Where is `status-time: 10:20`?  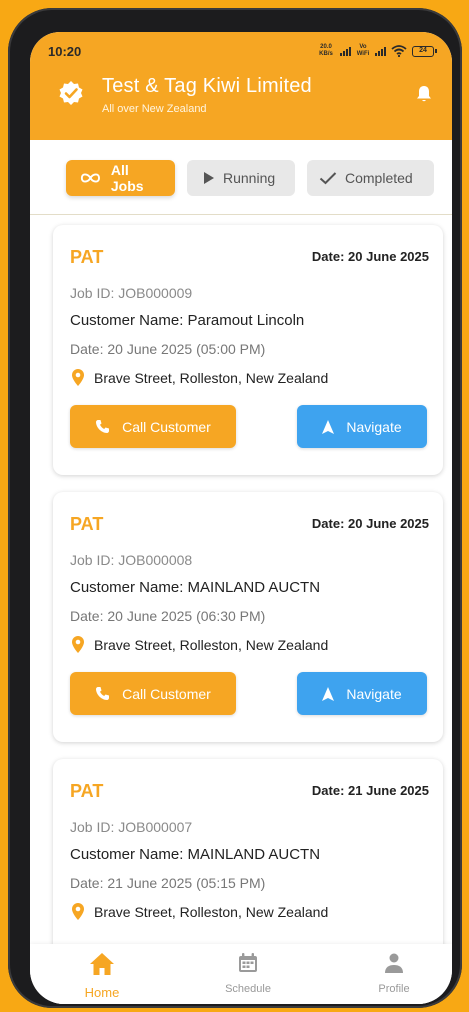 status-time: 10:20 is located at coordinates (65, 51).